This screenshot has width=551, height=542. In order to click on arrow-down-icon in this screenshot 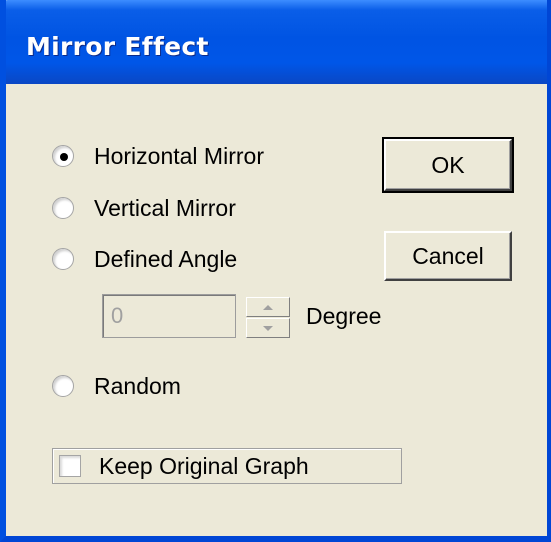, I will do `click(268, 328)`.